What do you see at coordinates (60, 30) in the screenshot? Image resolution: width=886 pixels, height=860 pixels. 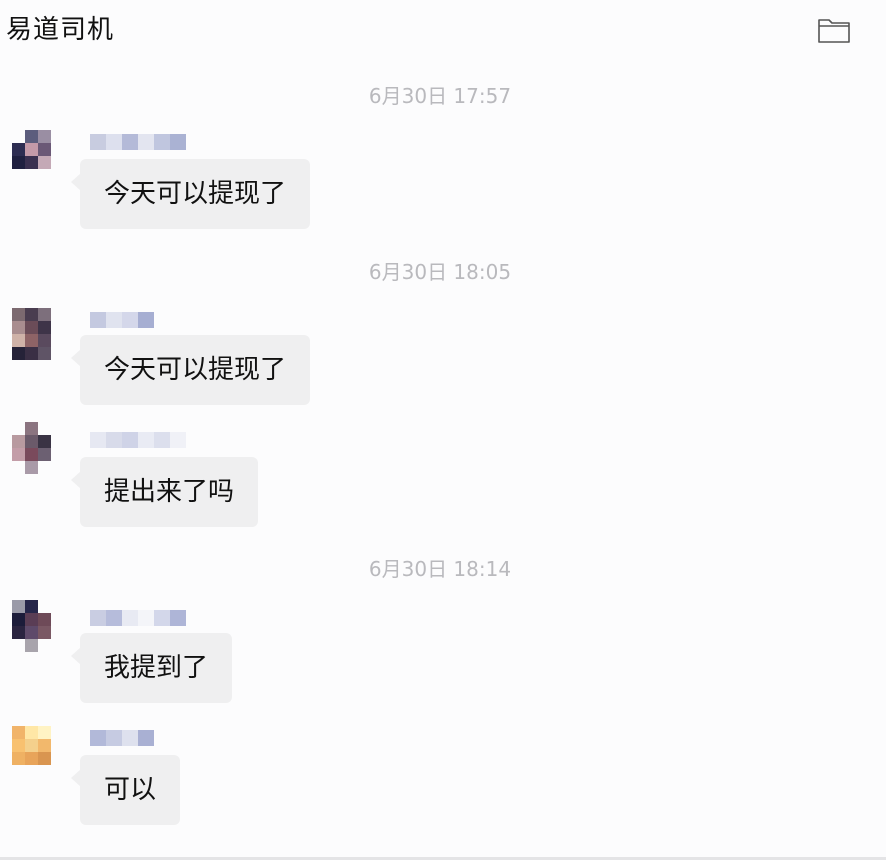 I see `chat-title: 易道司机` at bounding box center [60, 30].